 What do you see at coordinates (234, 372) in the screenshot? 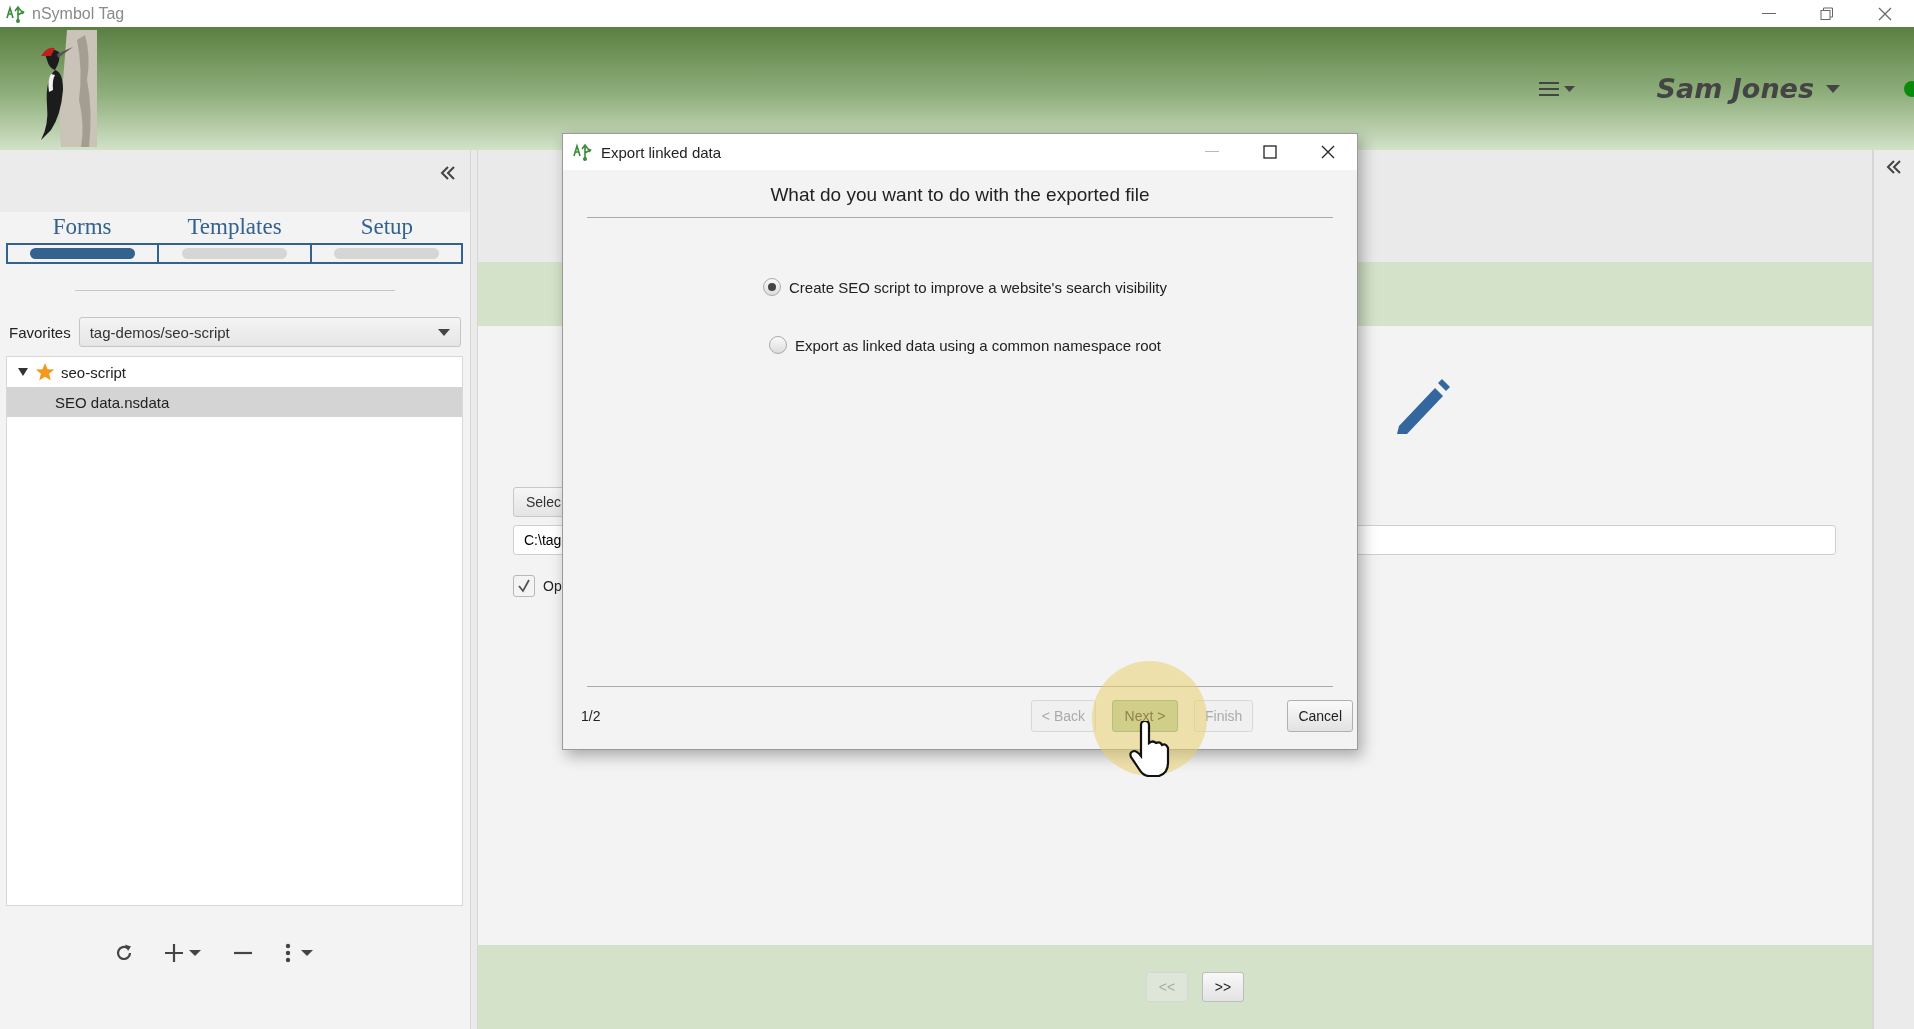
I see `tree-item: seo-script` at bounding box center [234, 372].